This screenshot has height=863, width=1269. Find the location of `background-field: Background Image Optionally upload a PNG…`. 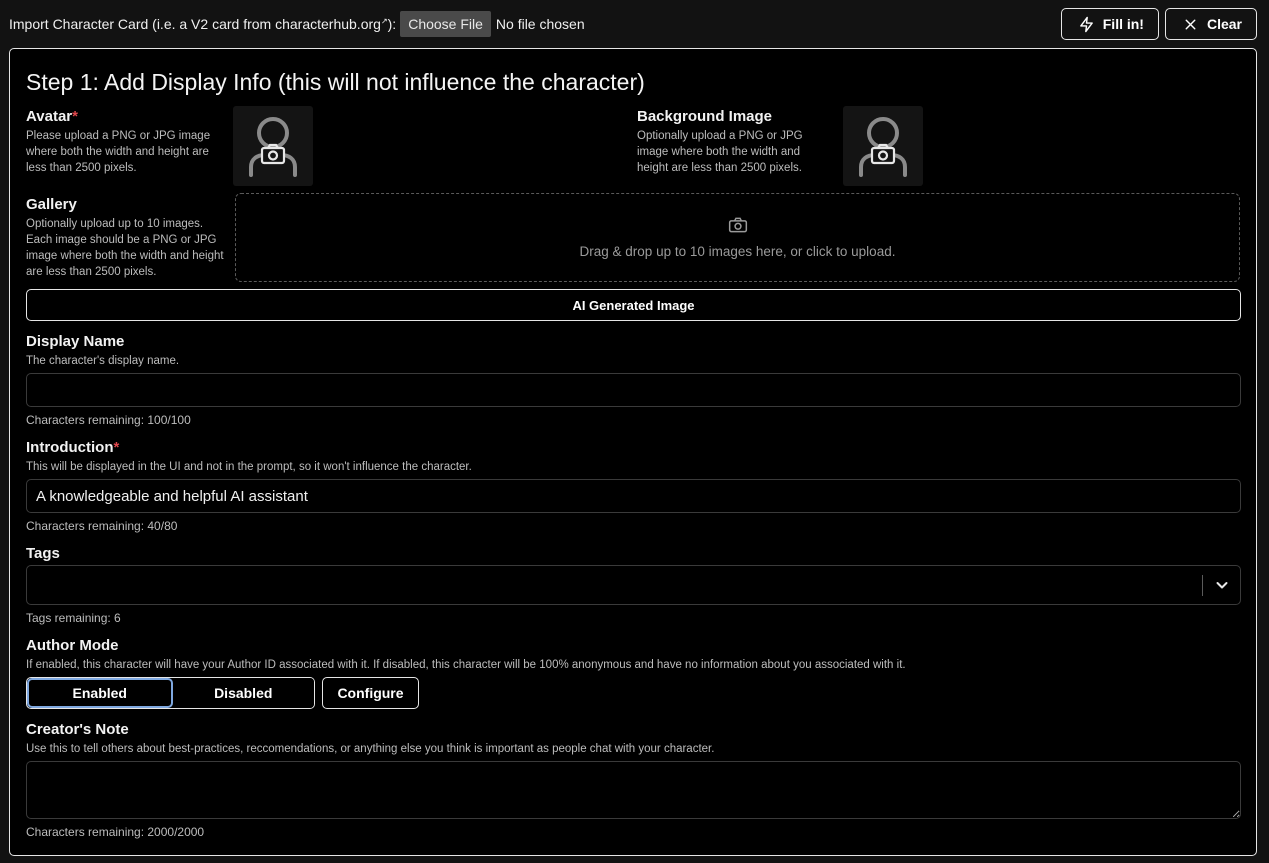

background-field: Background Image Optionally upload a PNG… is located at coordinates (732, 142).